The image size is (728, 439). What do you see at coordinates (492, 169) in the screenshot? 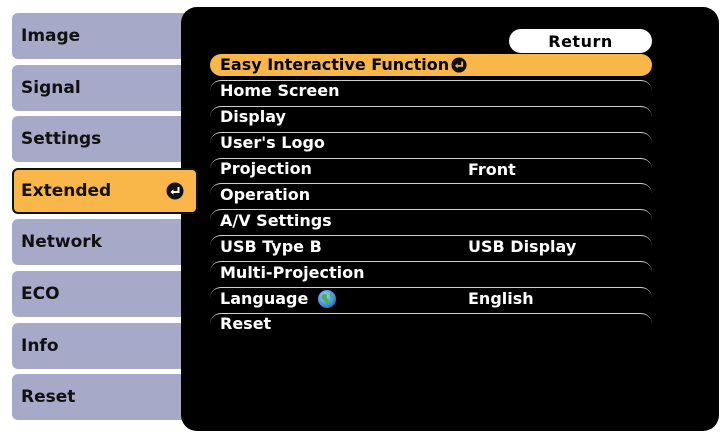
I see `menu-item-value: Front` at bounding box center [492, 169].